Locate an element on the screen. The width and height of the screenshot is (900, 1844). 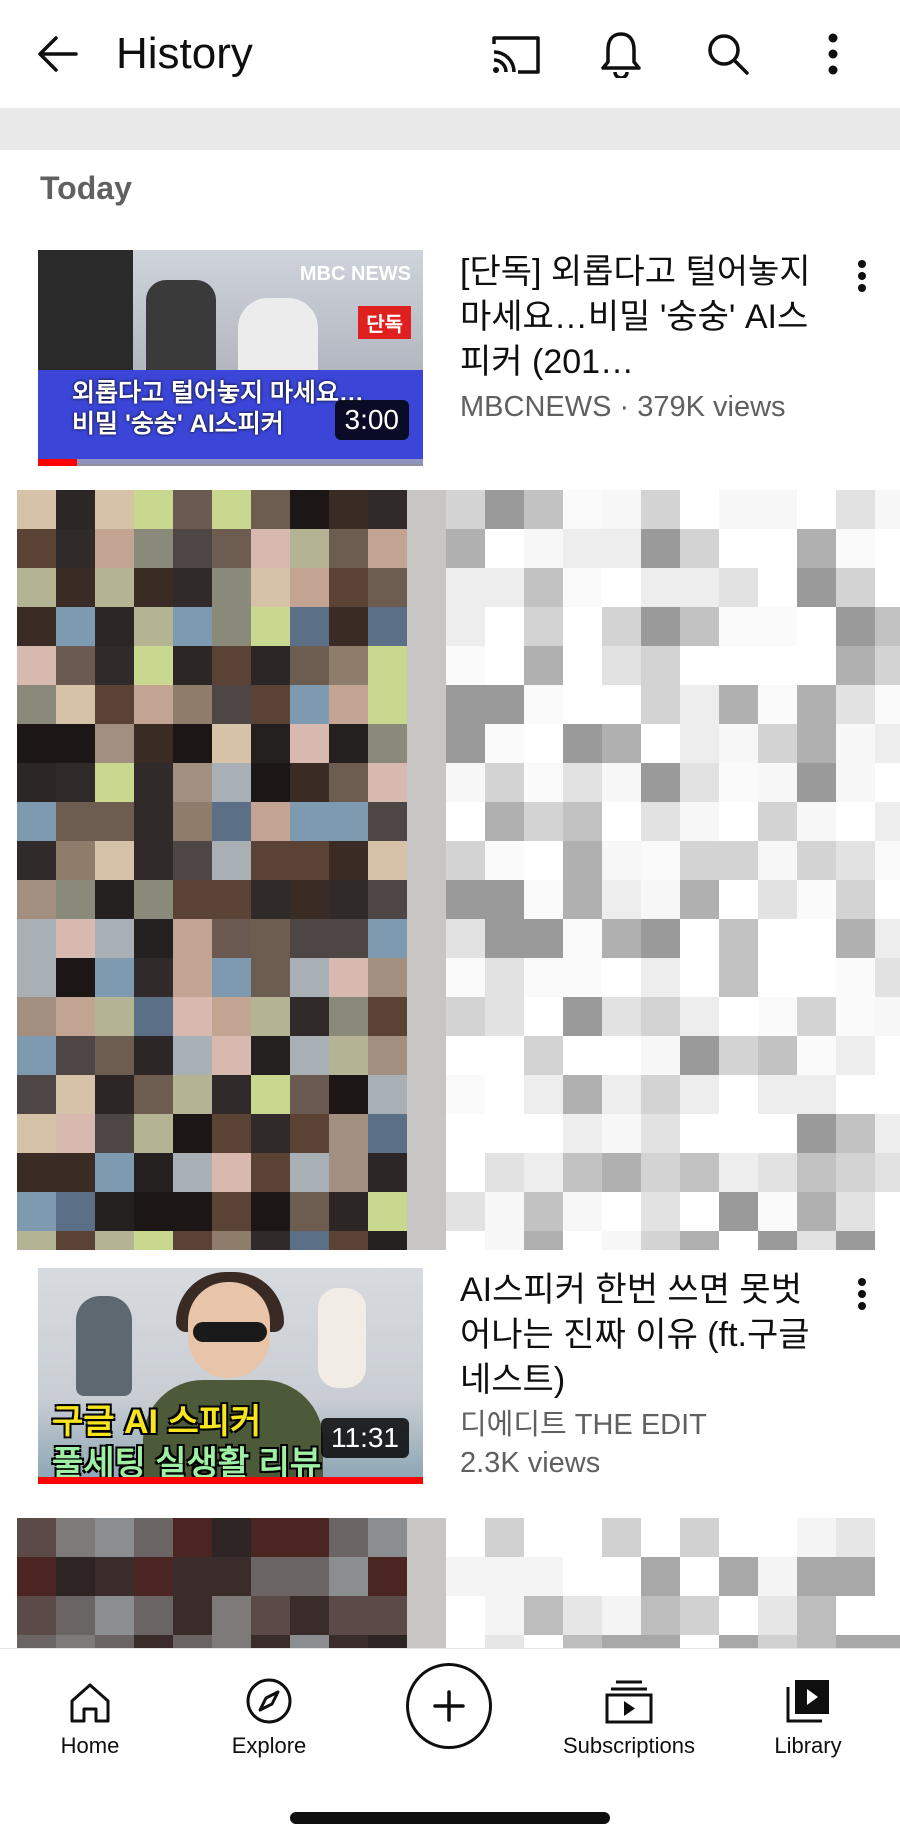
page-title: History is located at coordinates (184, 53).